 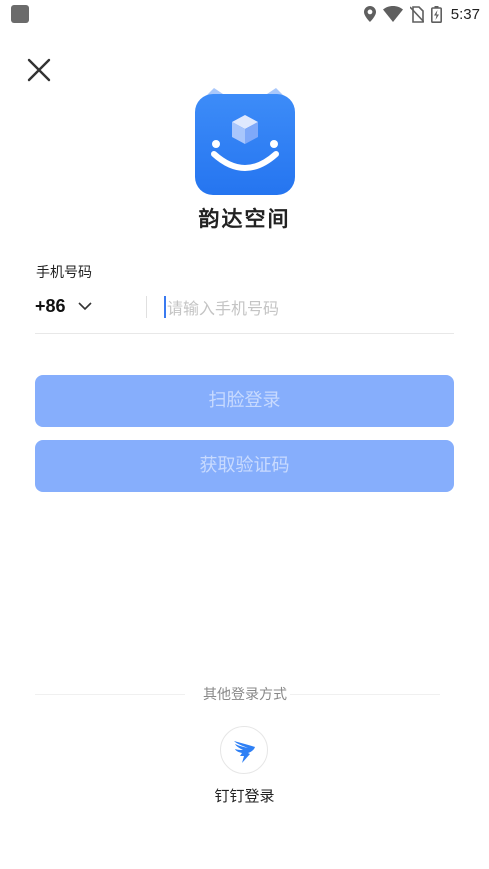 What do you see at coordinates (237, 694) in the screenshot?
I see `other-login-divider: 其他登录方式` at bounding box center [237, 694].